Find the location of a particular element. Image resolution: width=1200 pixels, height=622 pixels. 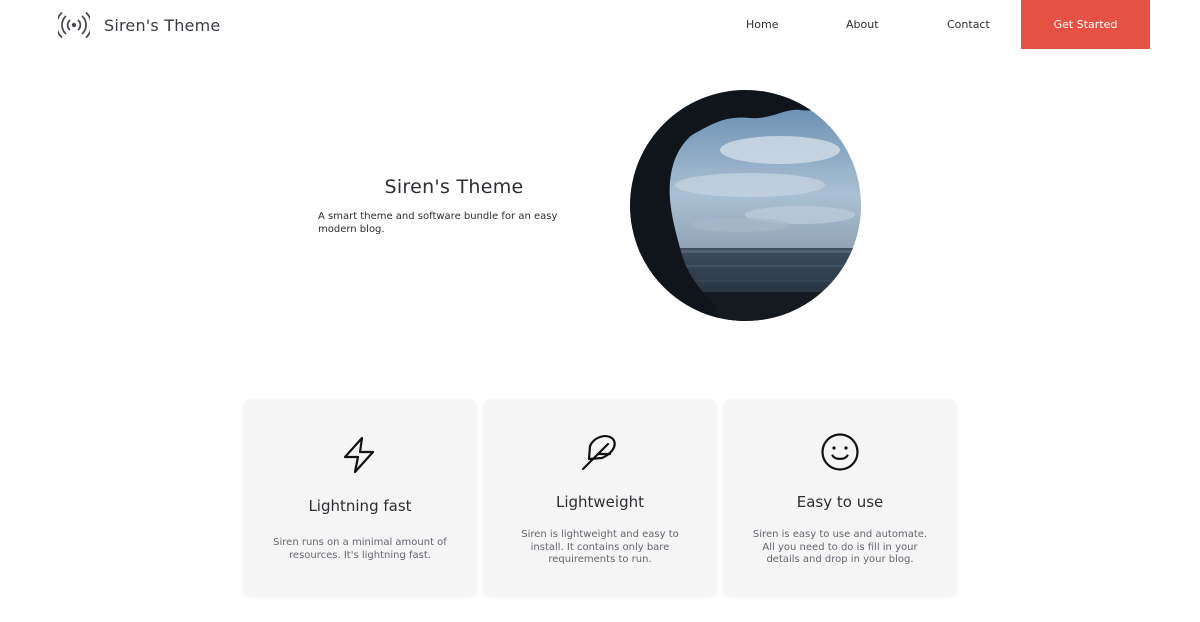

nav-about-link: About is located at coordinates (862, 24).